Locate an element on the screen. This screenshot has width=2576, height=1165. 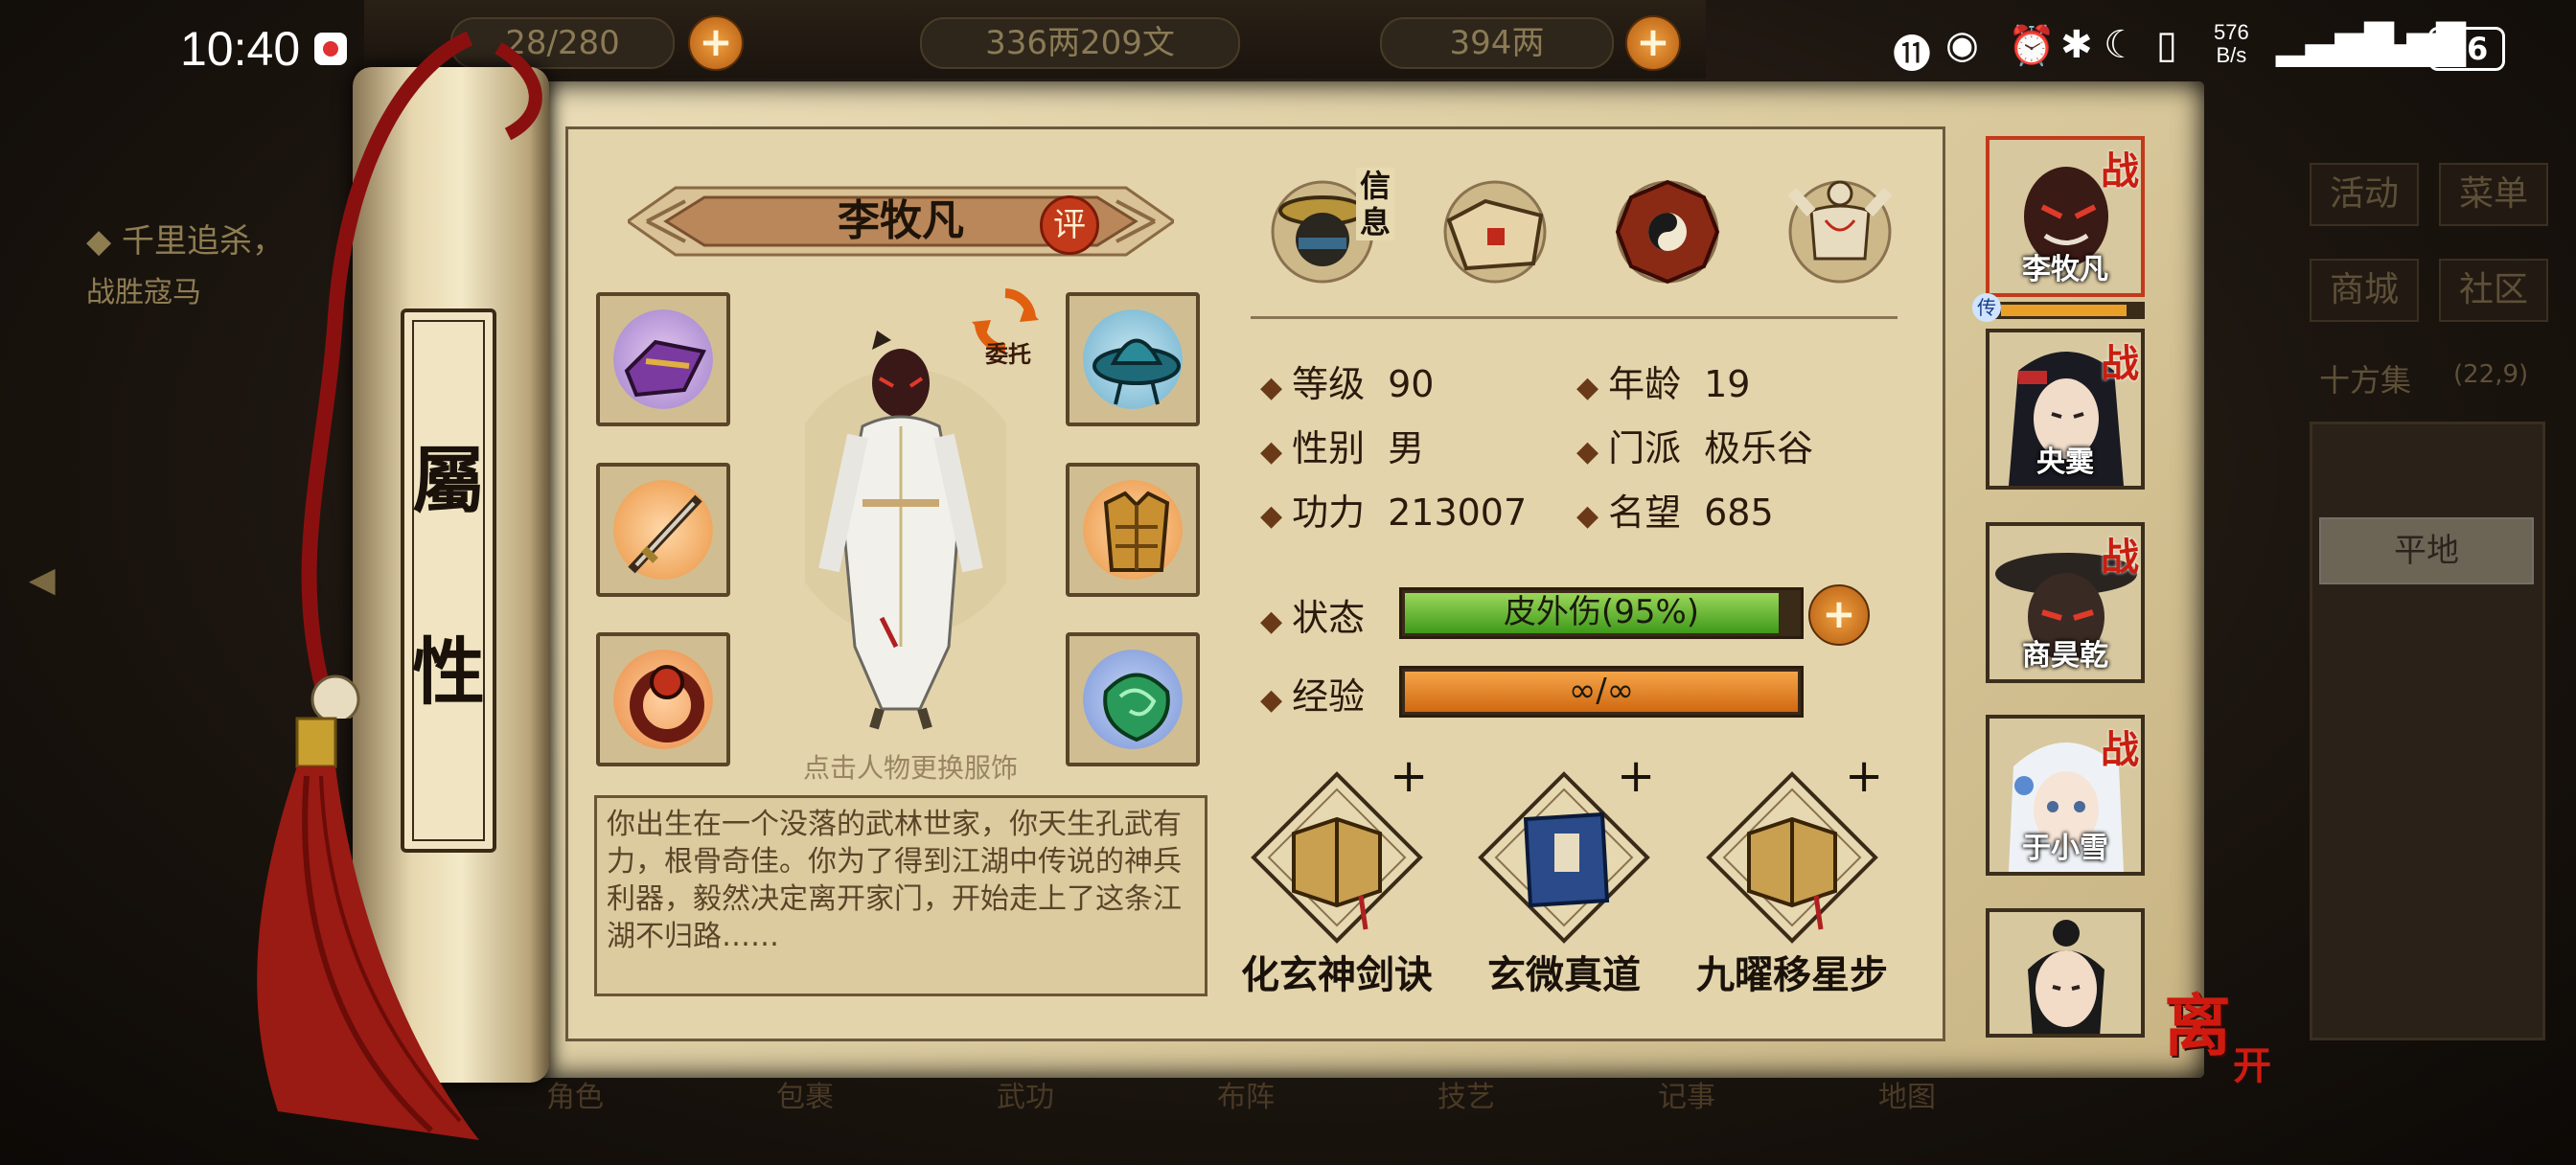
stat-level-value: 90 is located at coordinates (1411, 384).